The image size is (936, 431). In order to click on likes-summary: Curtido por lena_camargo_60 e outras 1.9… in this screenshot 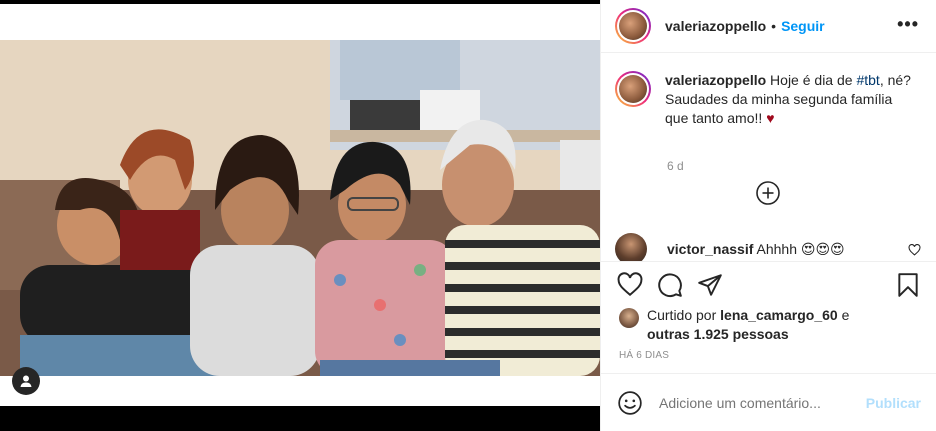, I will do `click(774, 325)`.